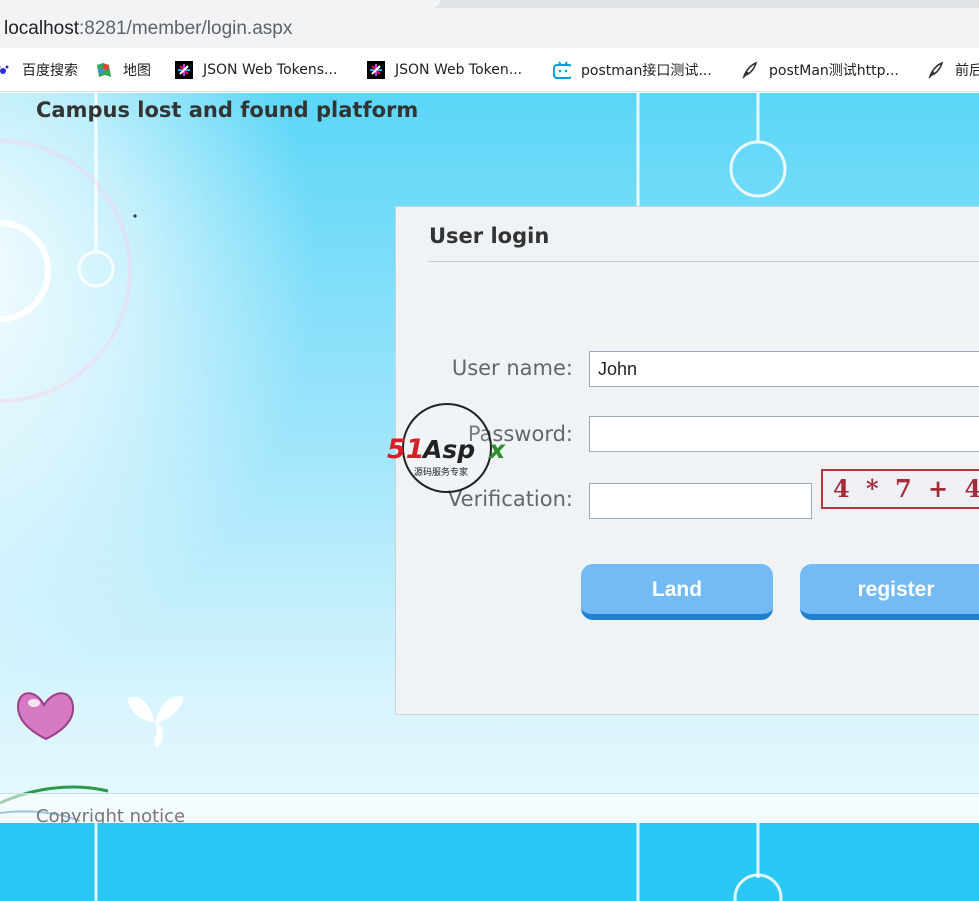 This screenshot has width=979, height=901. What do you see at coordinates (489, 236) in the screenshot?
I see `login-title: User login` at bounding box center [489, 236].